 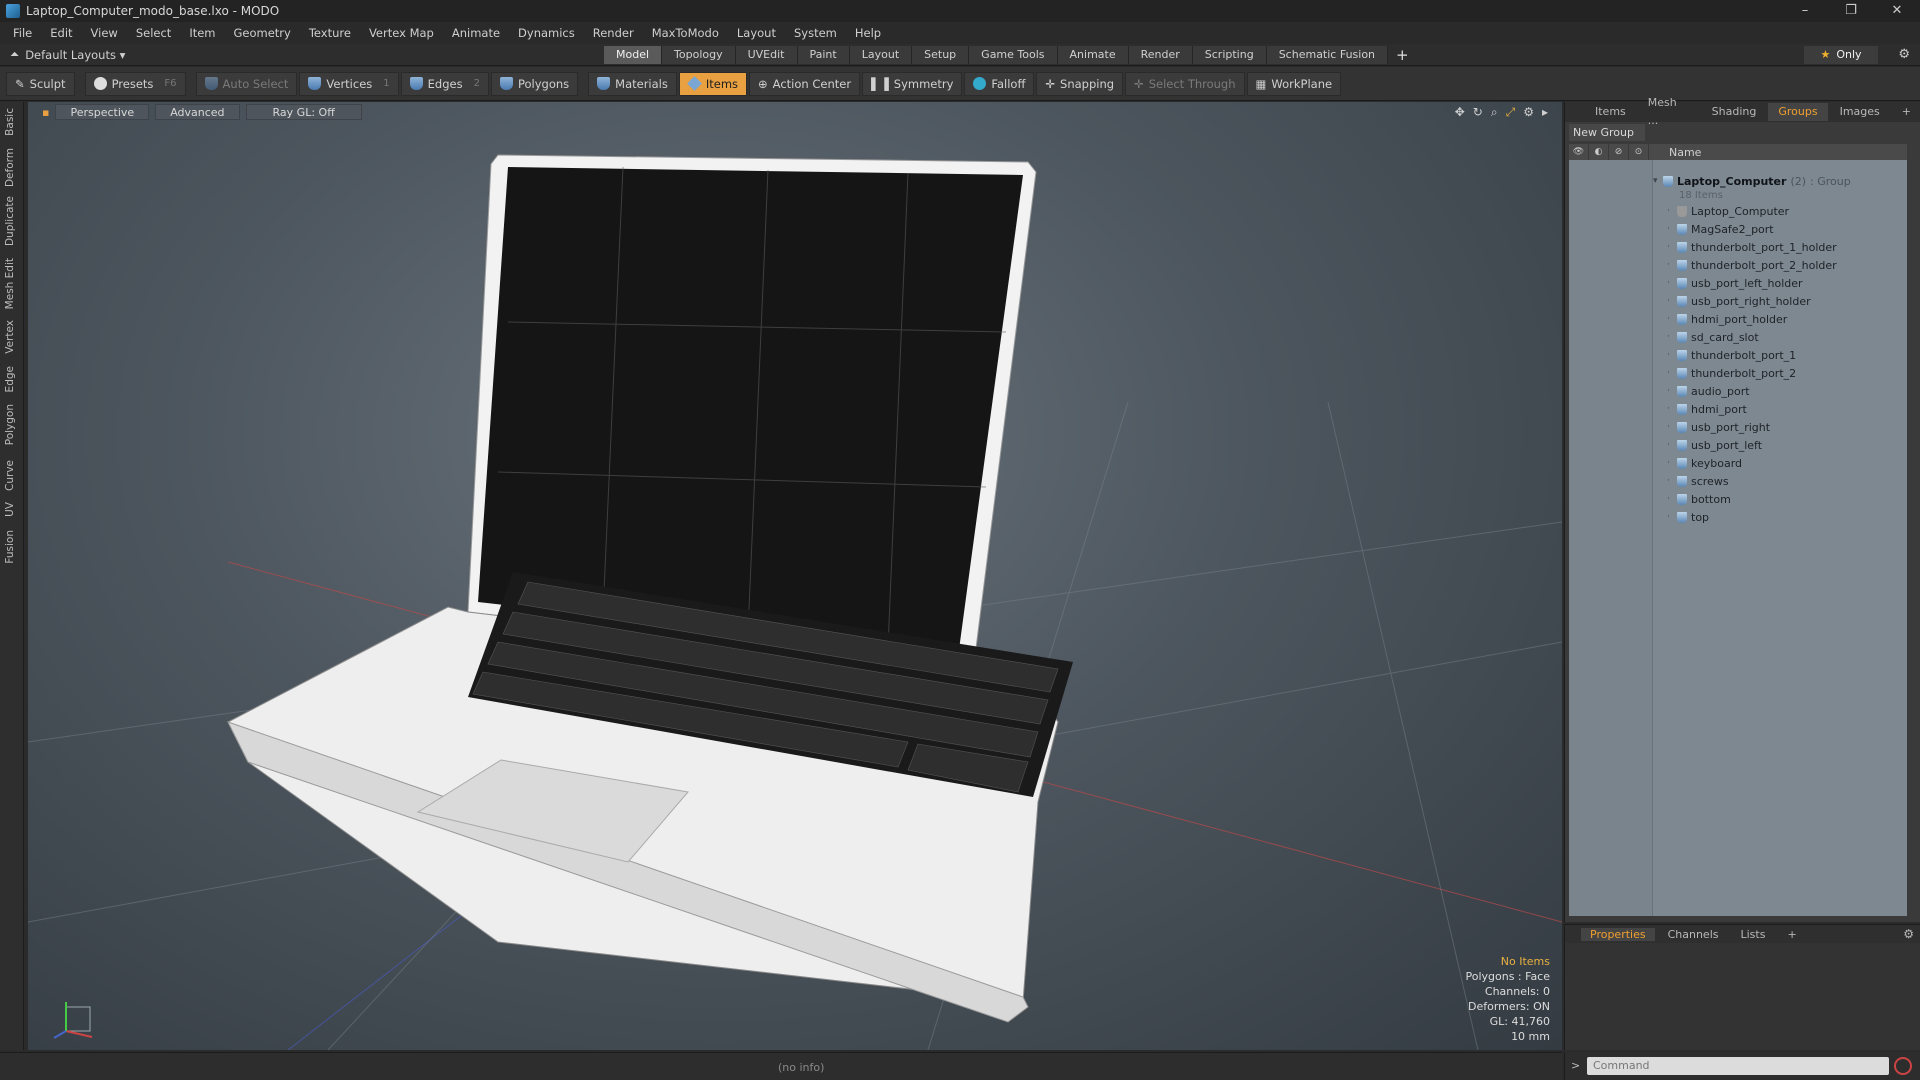 I want to click on menu-layout: Layout, so click(x=756, y=33).